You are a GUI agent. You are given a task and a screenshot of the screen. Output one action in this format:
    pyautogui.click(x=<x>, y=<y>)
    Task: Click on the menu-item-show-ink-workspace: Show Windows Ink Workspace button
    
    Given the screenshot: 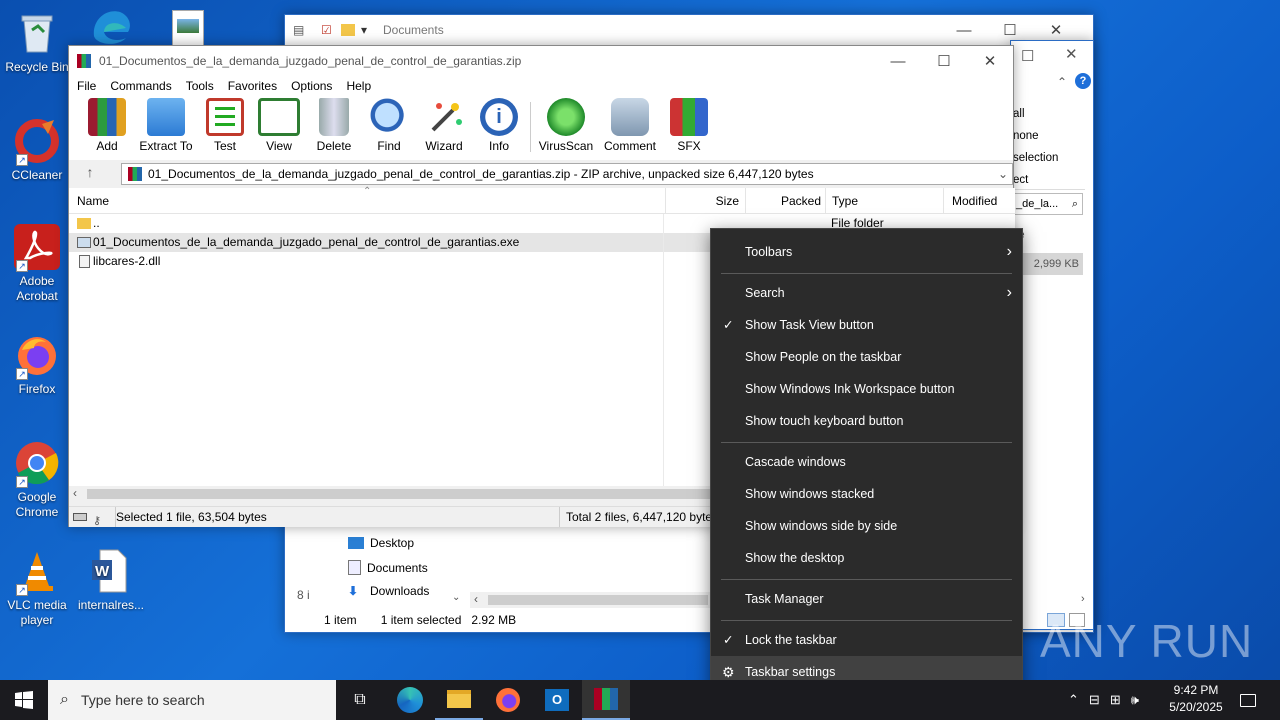 What is the action you would take?
    pyautogui.click(x=866, y=389)
    